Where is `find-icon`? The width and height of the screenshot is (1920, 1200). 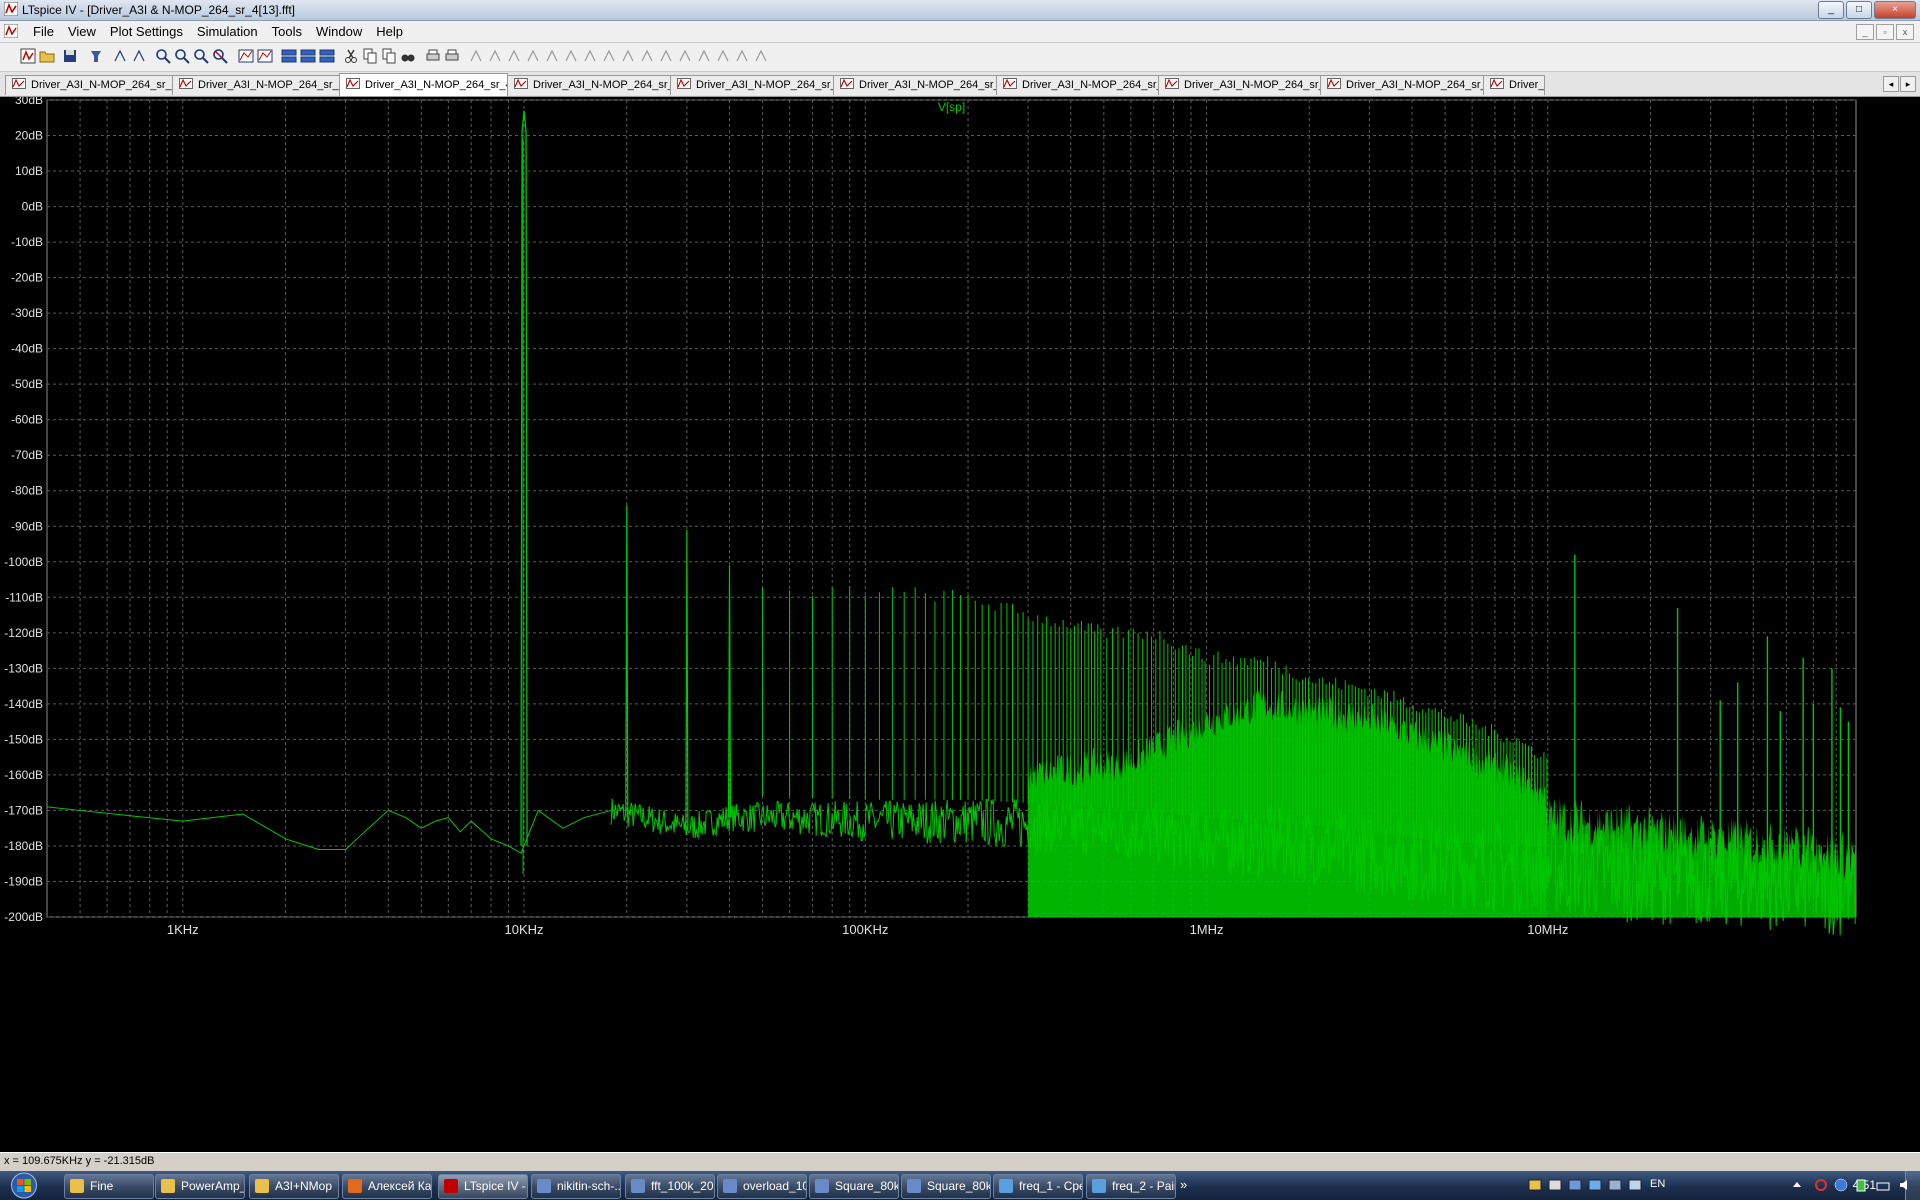 find-icon is located at coordinates (408, 56).